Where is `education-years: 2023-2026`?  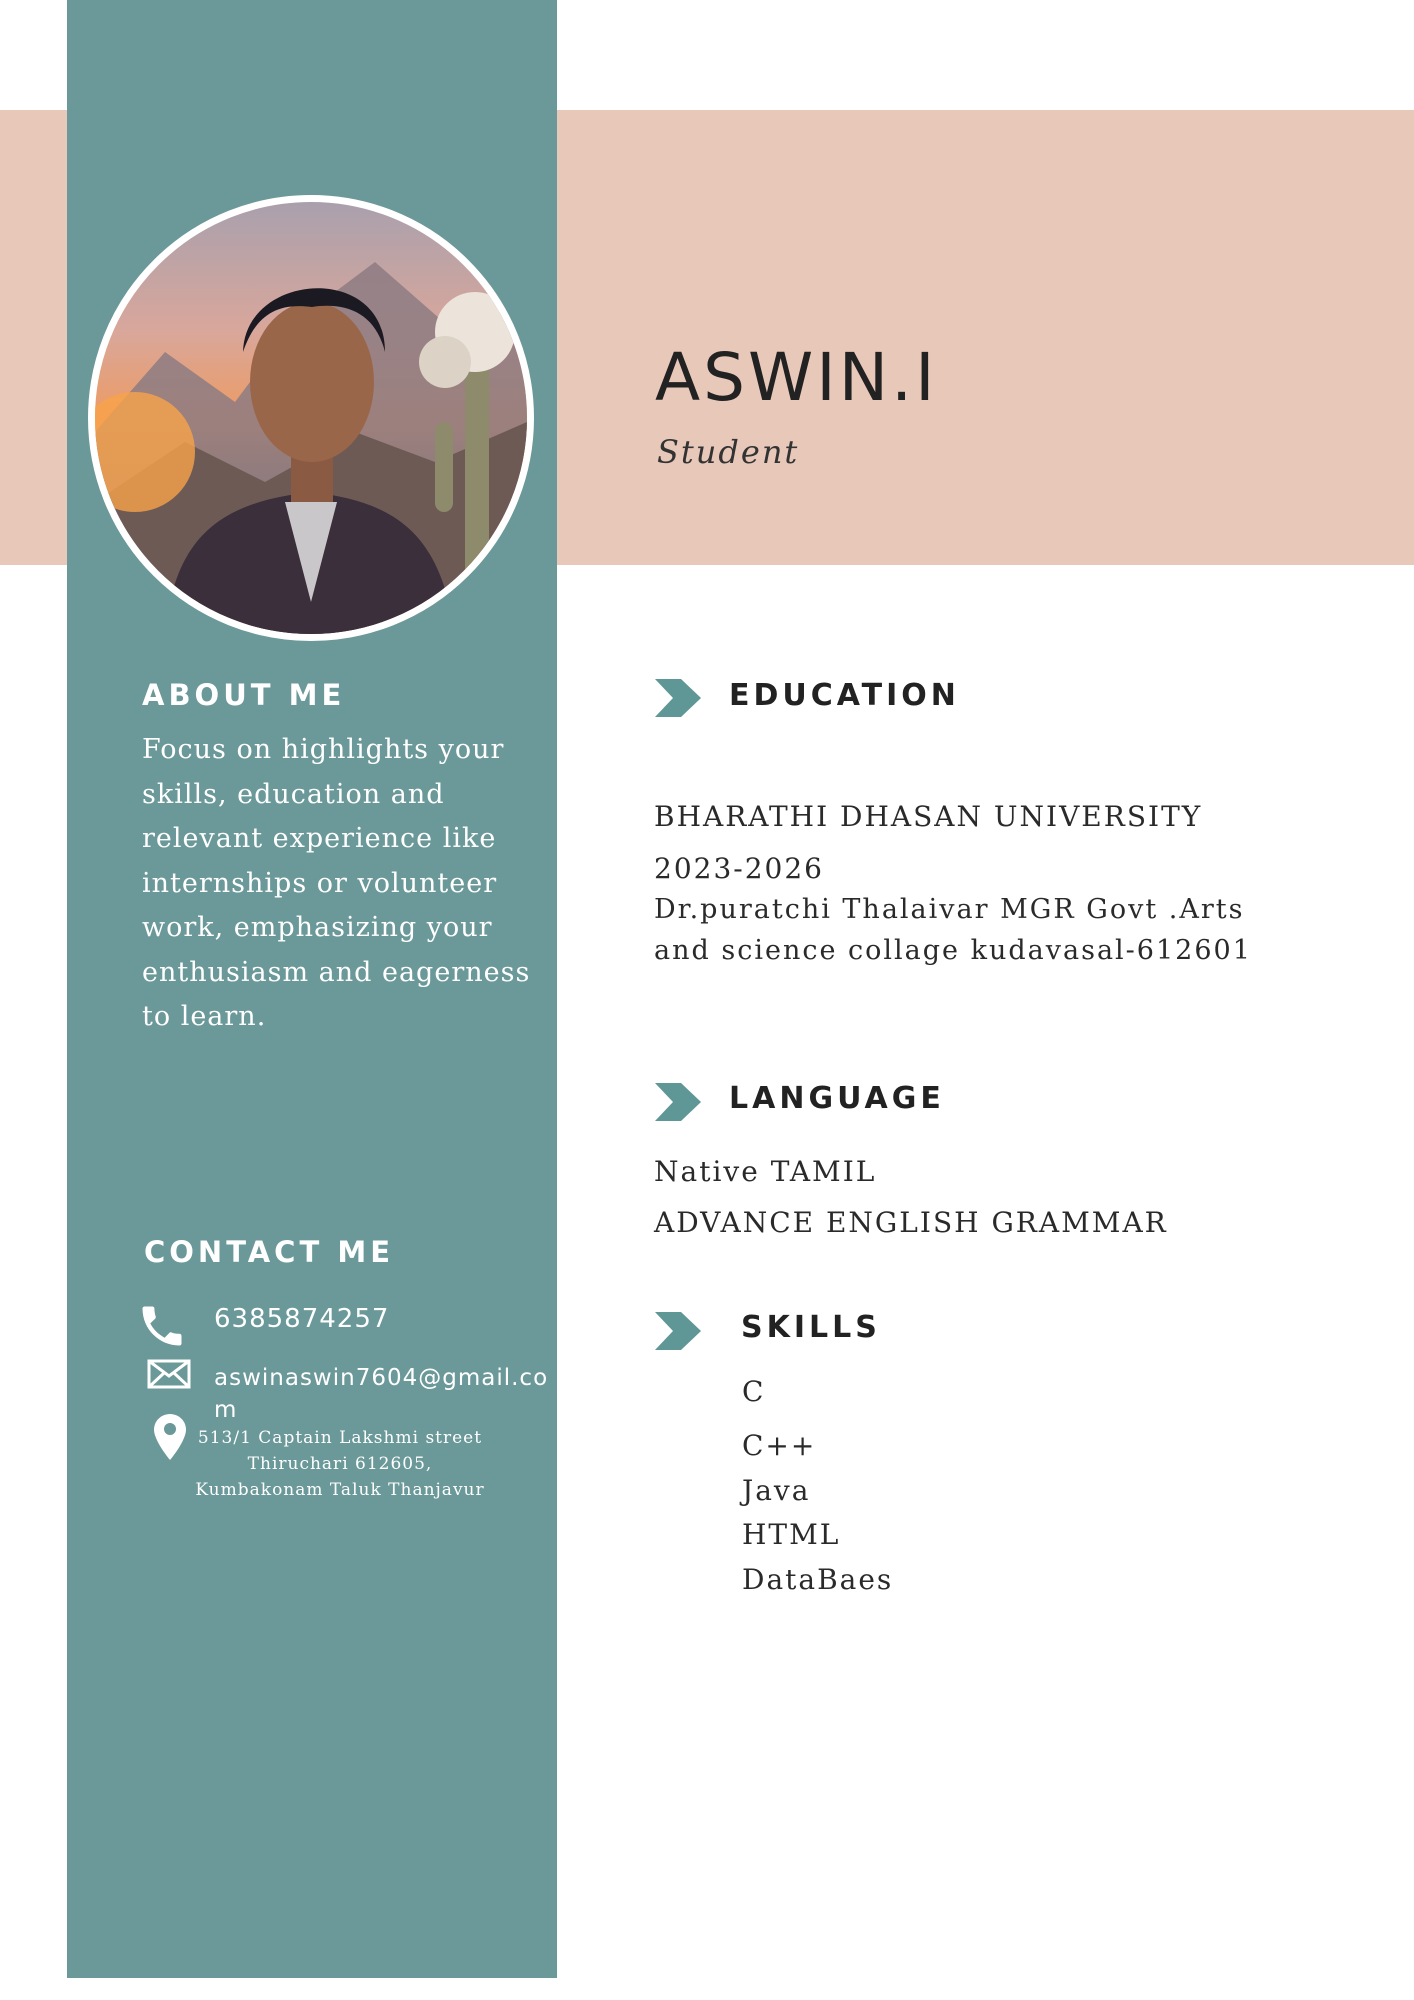
education-years: 2023-2026 is located at coordinates (739, 868).